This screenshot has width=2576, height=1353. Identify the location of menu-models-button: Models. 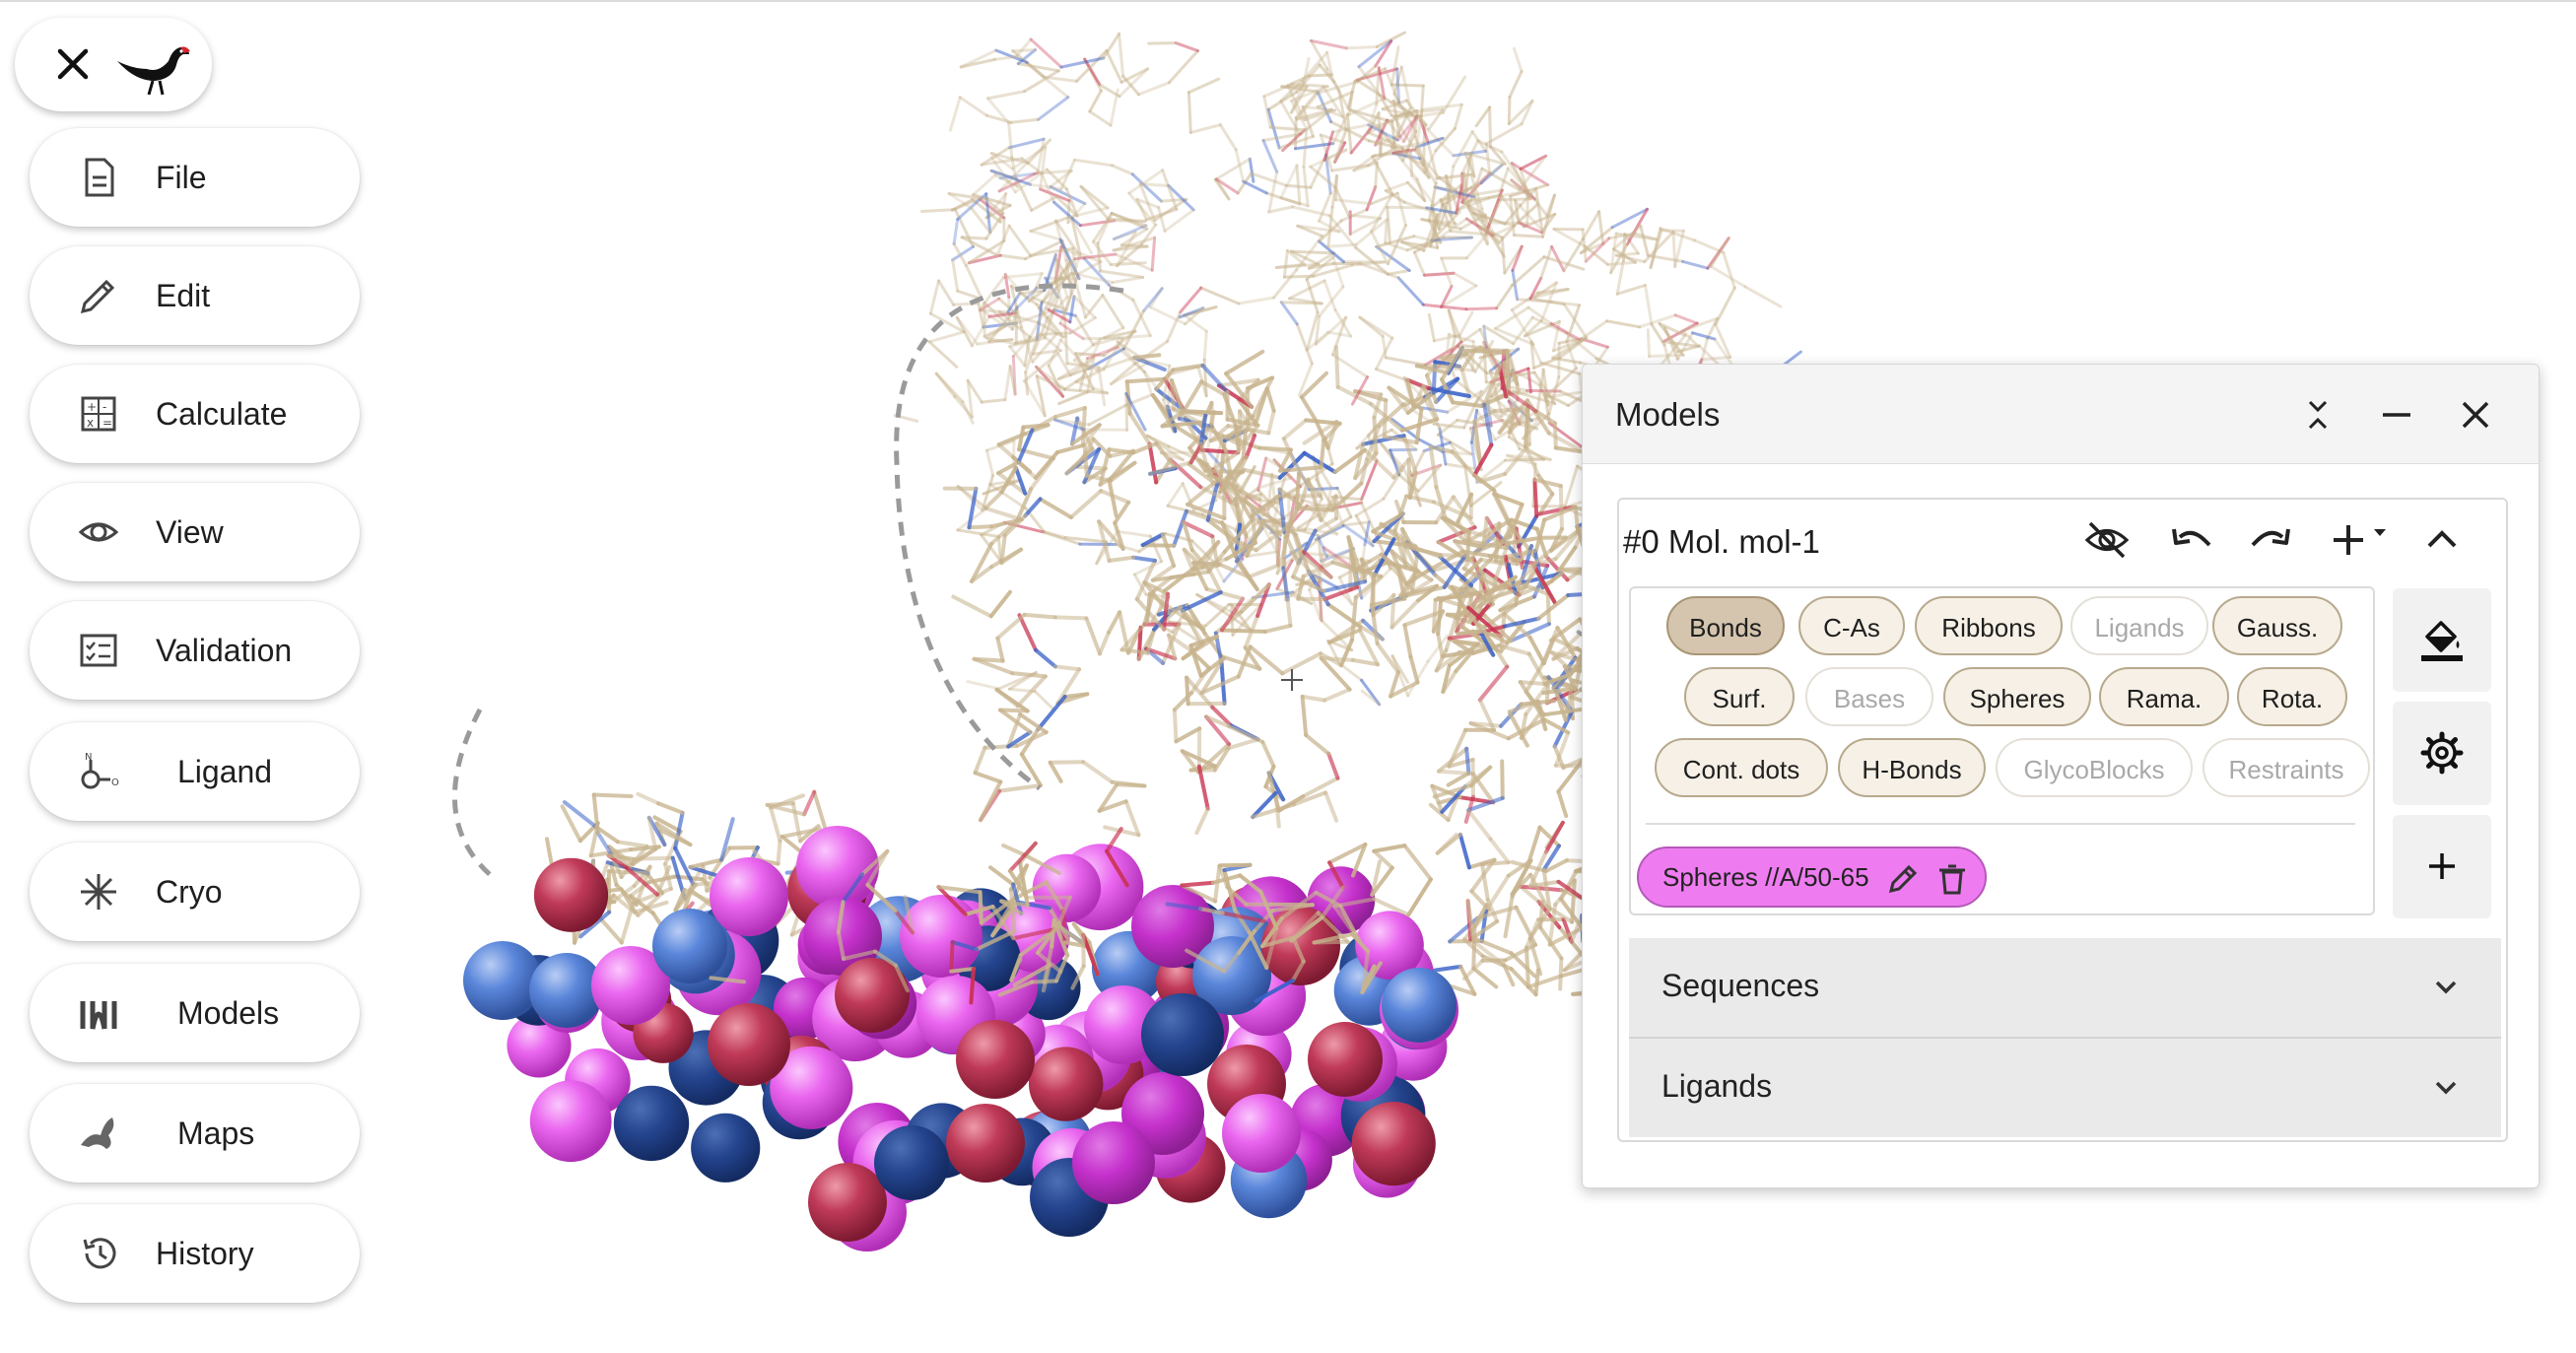
(195, 1013).